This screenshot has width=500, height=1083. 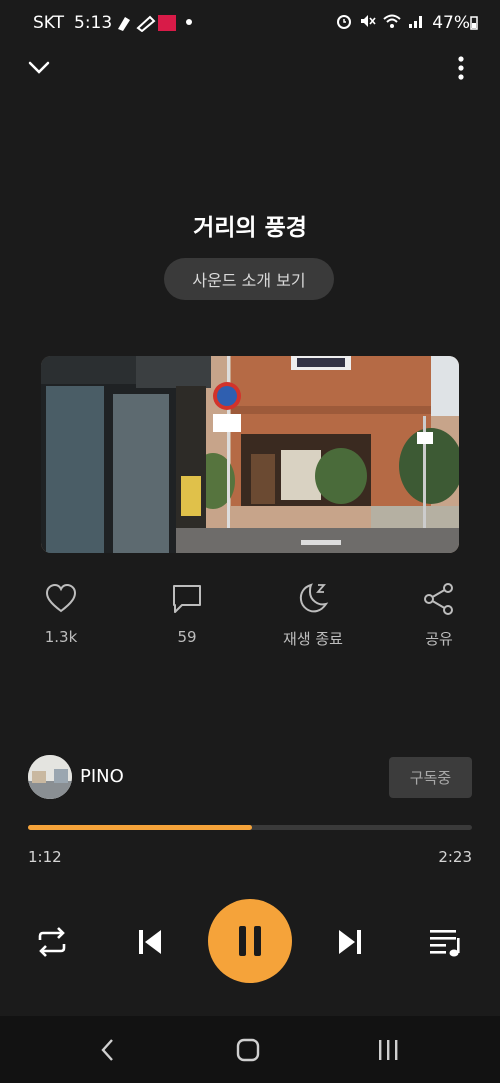 I want to click on current-time: 1:12, so click(x=45, y=857).